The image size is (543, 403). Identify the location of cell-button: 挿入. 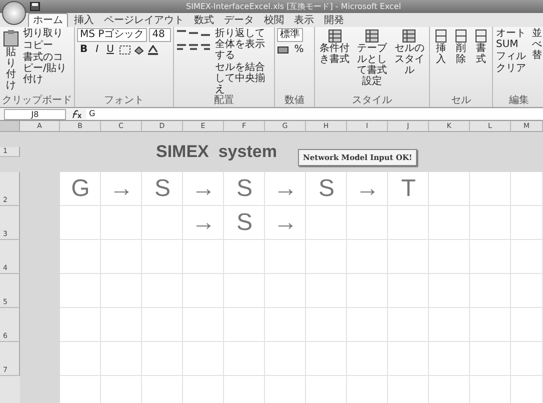
(441, 47).